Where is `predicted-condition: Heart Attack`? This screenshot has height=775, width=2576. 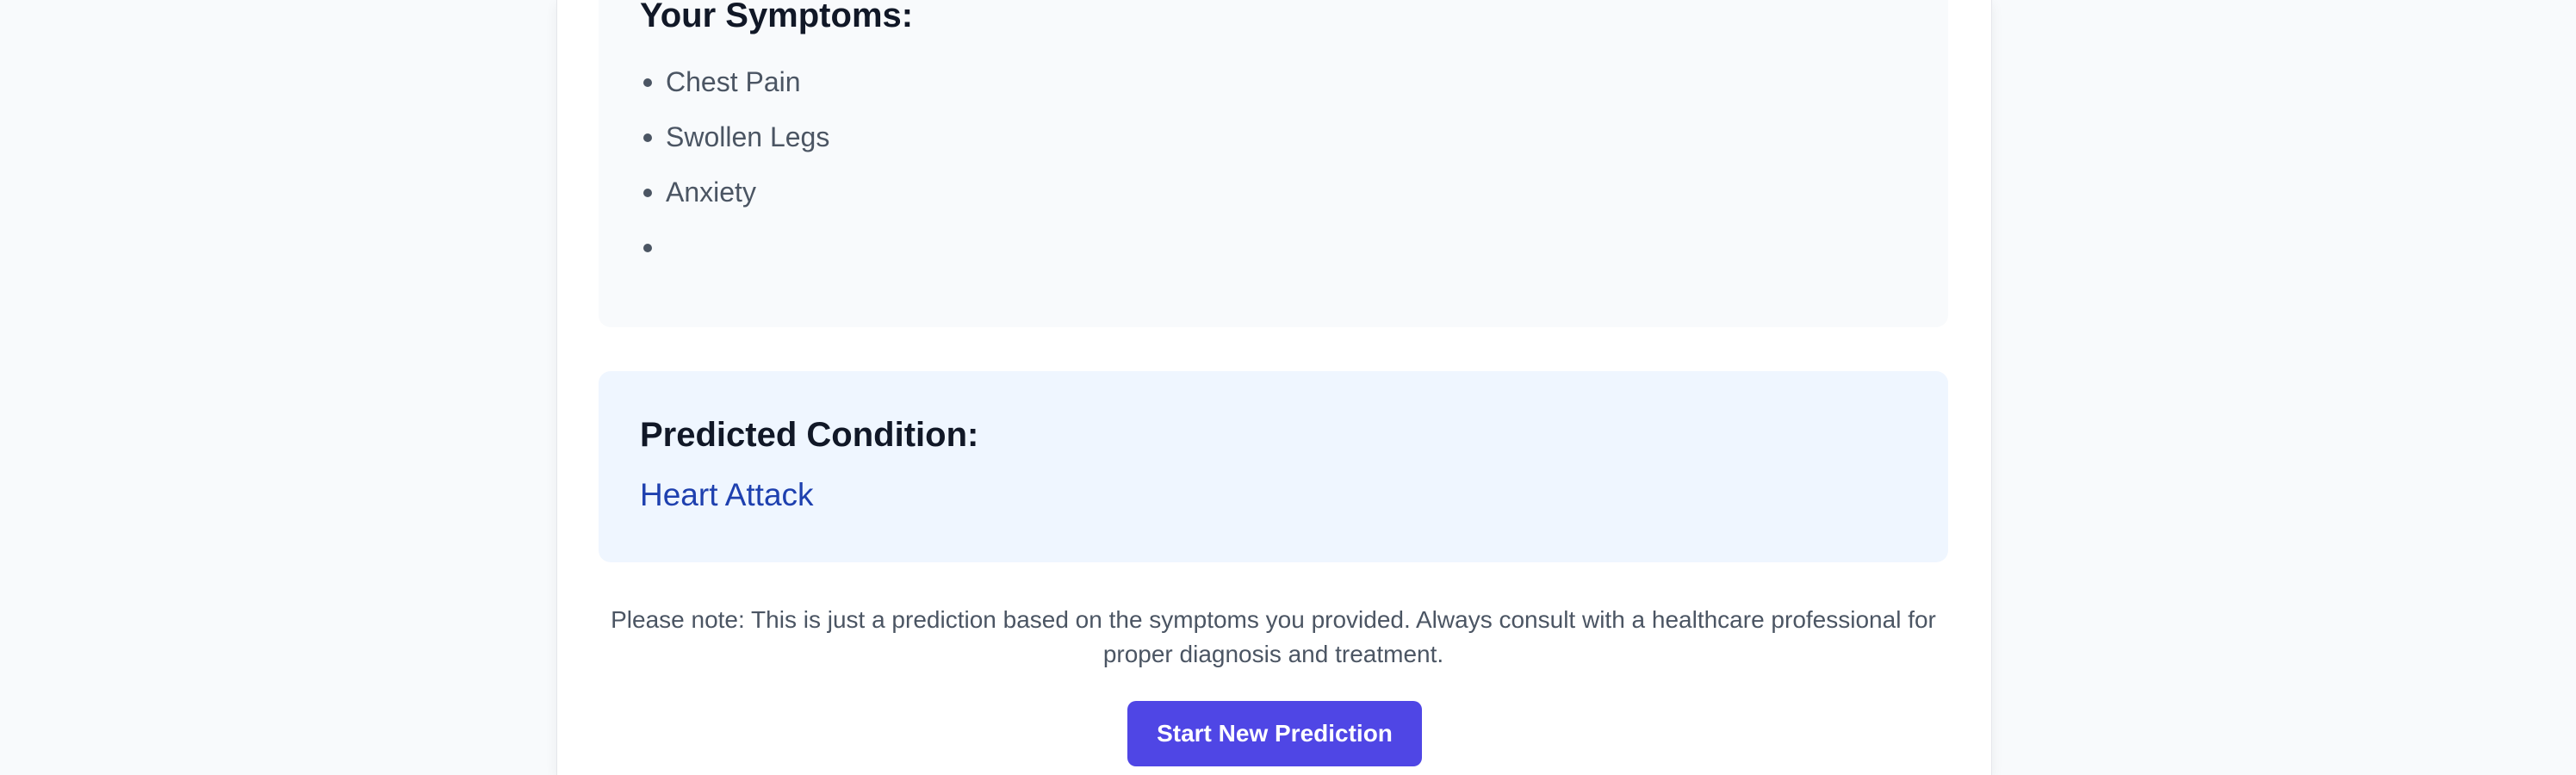 predicted-condition: Heart Attack is located at coordinates (727, 494).